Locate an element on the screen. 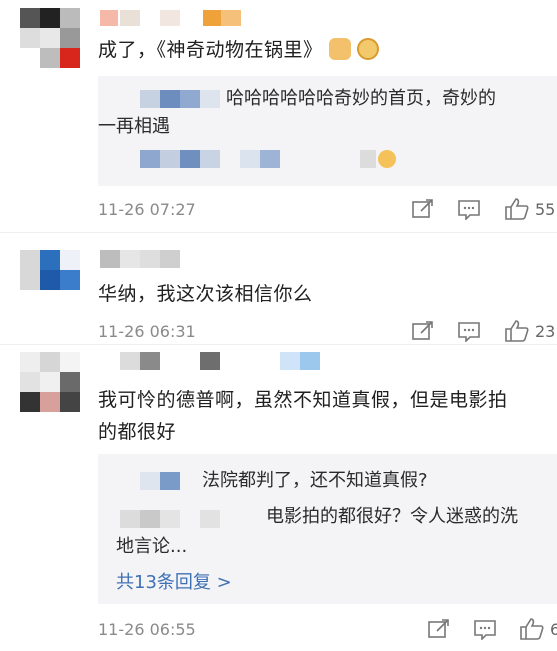 This screenshot has height=651, width=557. like-button: 6 is located at coordinates (538, 629).